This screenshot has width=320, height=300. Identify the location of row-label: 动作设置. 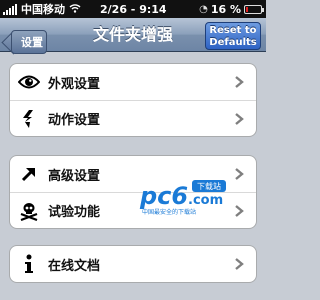
(74, 120).